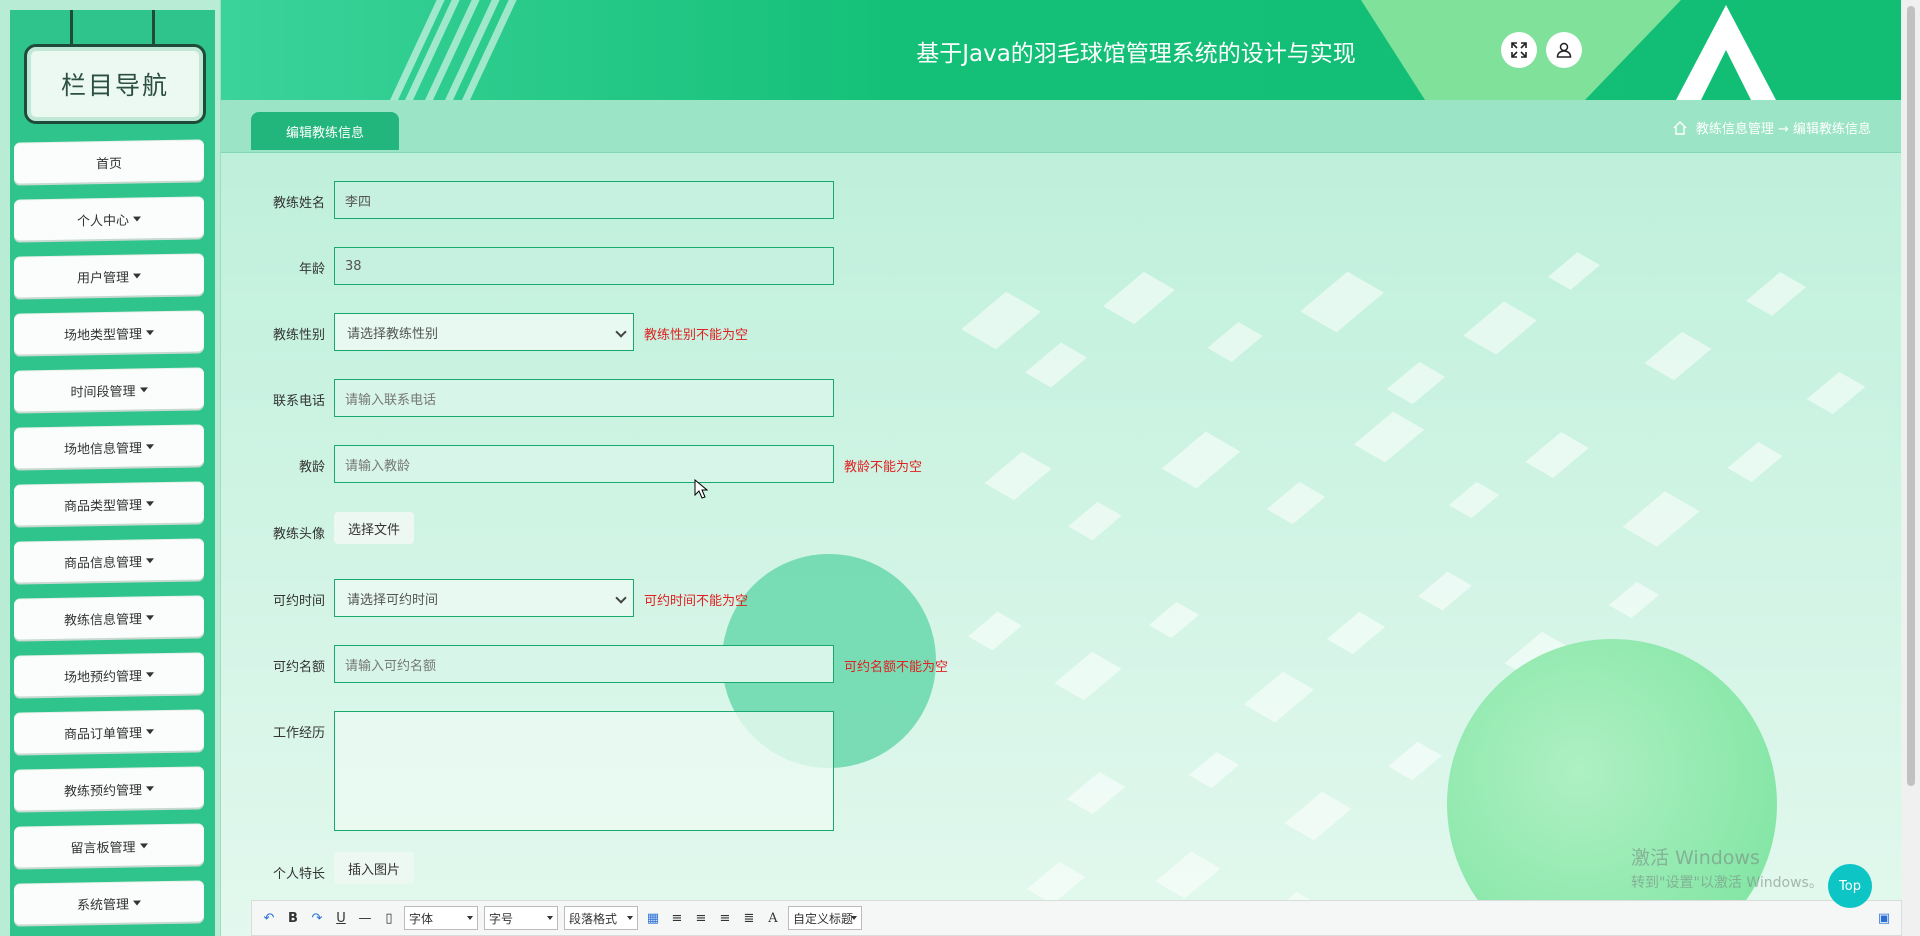 The height and width of the screenshot is (936, 1920). I want to click on align-right-icon: ≡, so click(701, 918).